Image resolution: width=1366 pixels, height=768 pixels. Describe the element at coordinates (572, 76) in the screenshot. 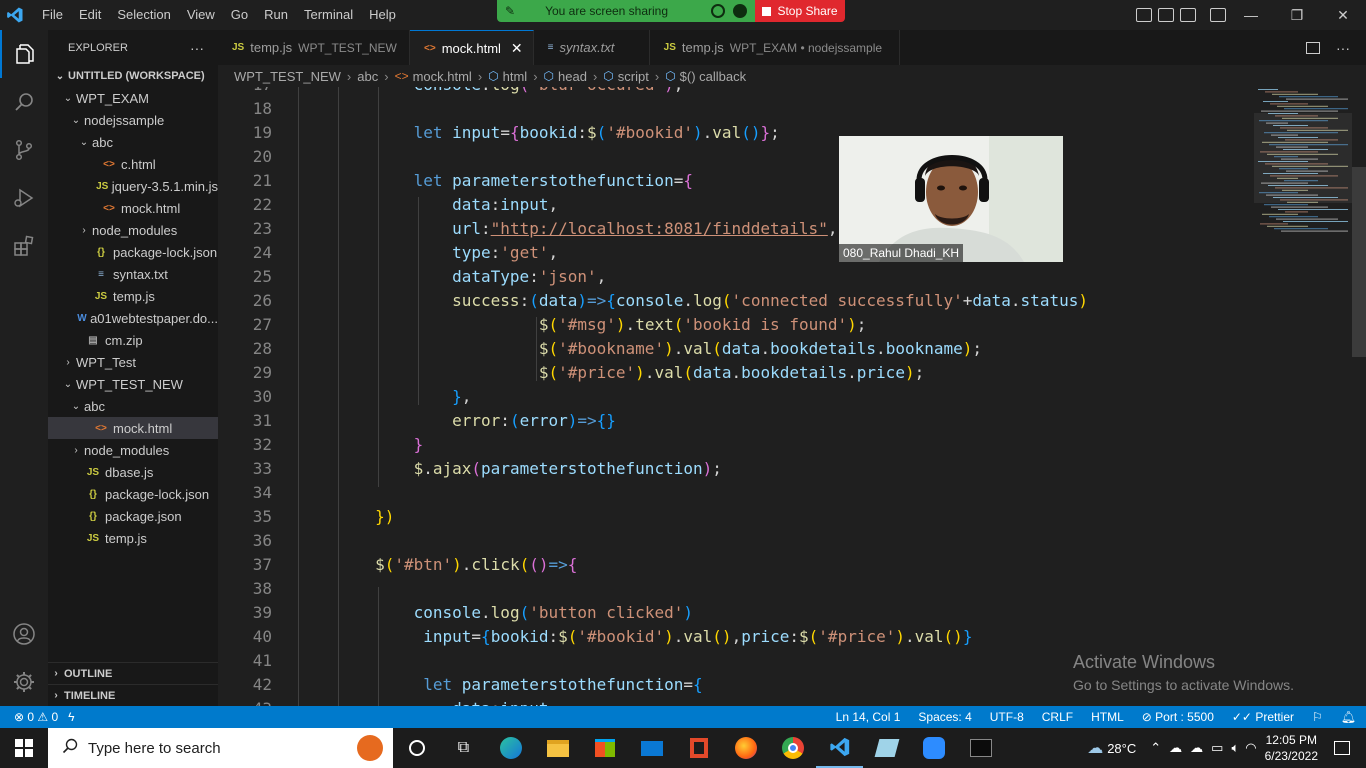

I see `breadcrumb-item: head` at that location.